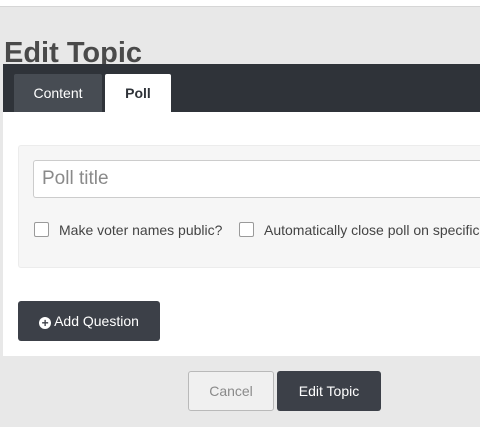 Image resolution: width=480 pixels, height=427 pixels. I want to click on public-voters-option: Make voter names public?, so click(134, 230).